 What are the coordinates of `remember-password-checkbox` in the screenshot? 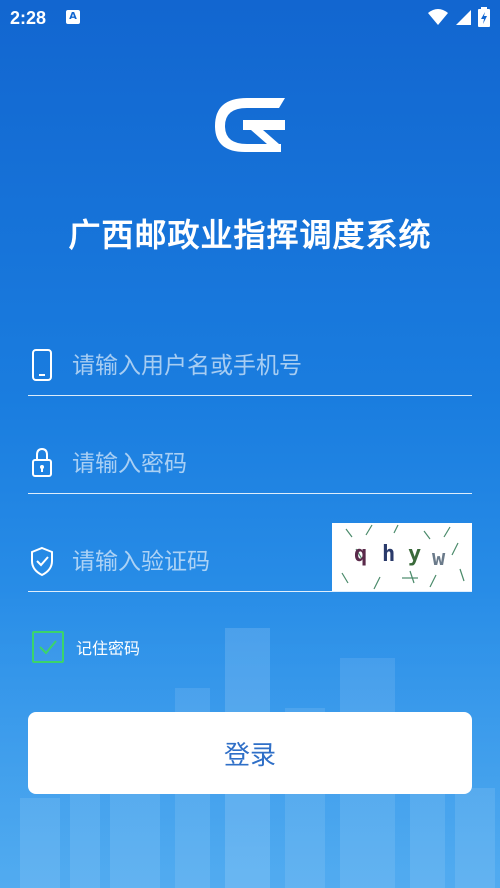 It's located at (48, 647).